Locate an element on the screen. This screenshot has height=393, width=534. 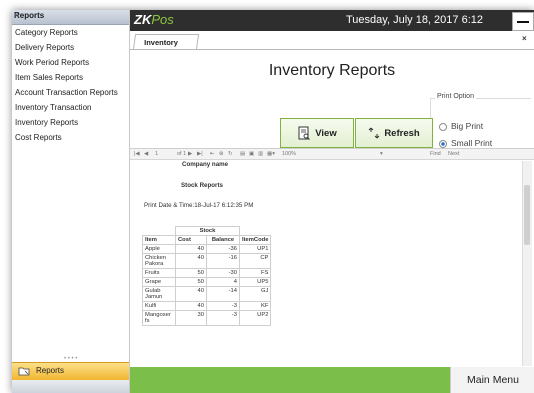
cell-balance: -30 is located at coordinates (223, 273).